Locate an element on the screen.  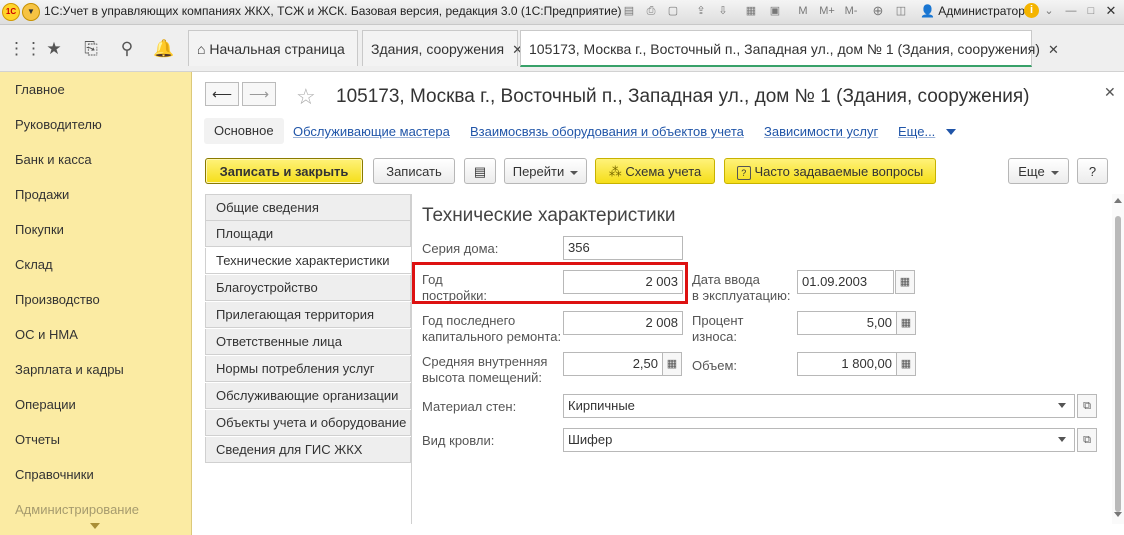
sidebar-item-directories: Справочники is located at coordinates (54, 474).